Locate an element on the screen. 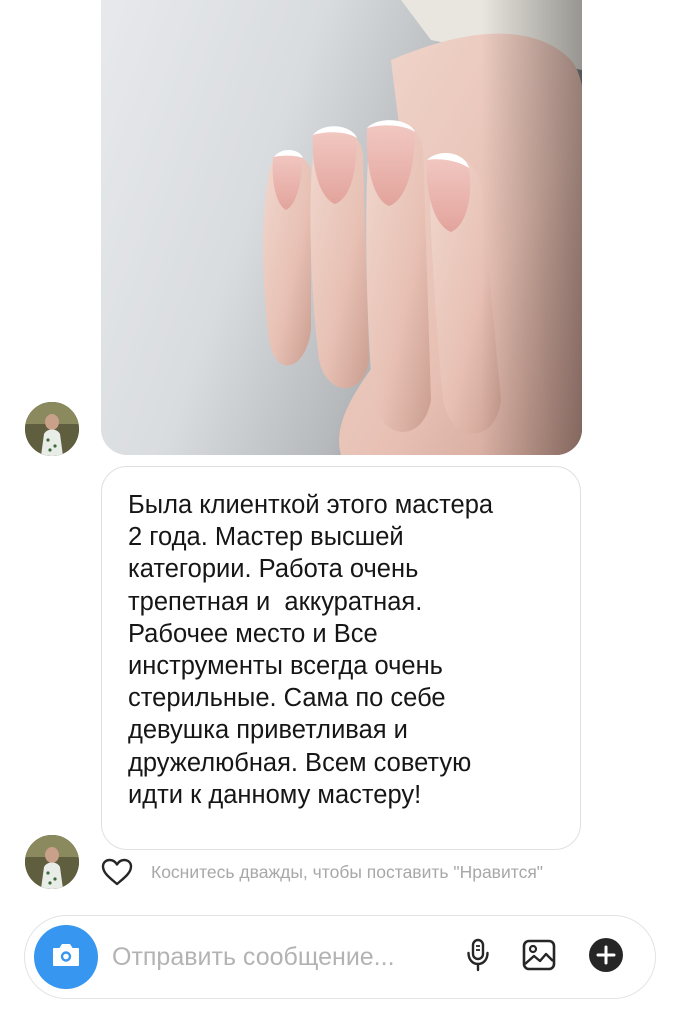  camera-icon is located at coordinates (66, 957).